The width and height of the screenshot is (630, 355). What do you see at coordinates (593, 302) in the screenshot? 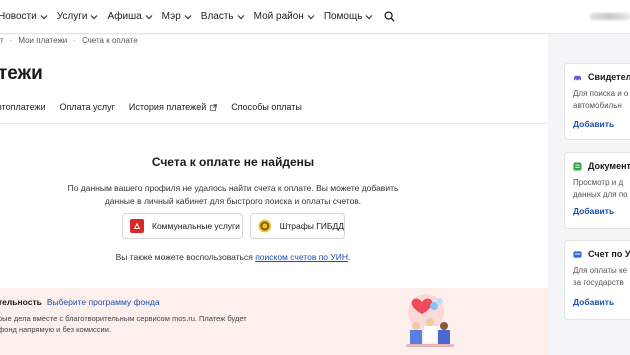
I see `add-uin-bill-button: Добавить` at bounding box center [593, 302].